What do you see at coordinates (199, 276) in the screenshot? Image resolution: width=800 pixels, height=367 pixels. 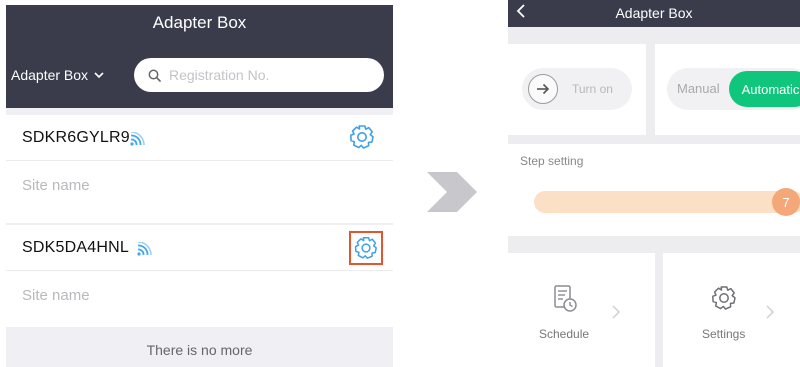 I see `device-card: SDK5DA4HNL Site name` at bounding box center [199, 276].